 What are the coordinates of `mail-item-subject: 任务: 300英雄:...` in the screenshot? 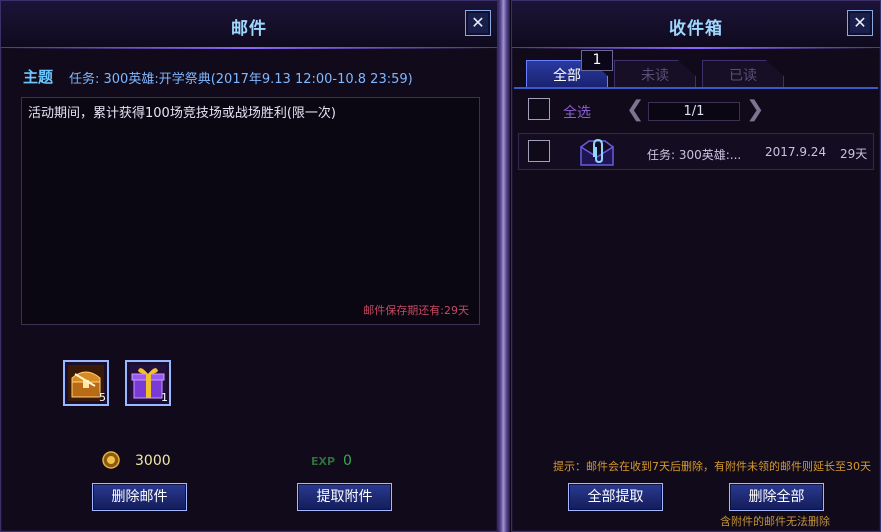 It's located at (694, 155).